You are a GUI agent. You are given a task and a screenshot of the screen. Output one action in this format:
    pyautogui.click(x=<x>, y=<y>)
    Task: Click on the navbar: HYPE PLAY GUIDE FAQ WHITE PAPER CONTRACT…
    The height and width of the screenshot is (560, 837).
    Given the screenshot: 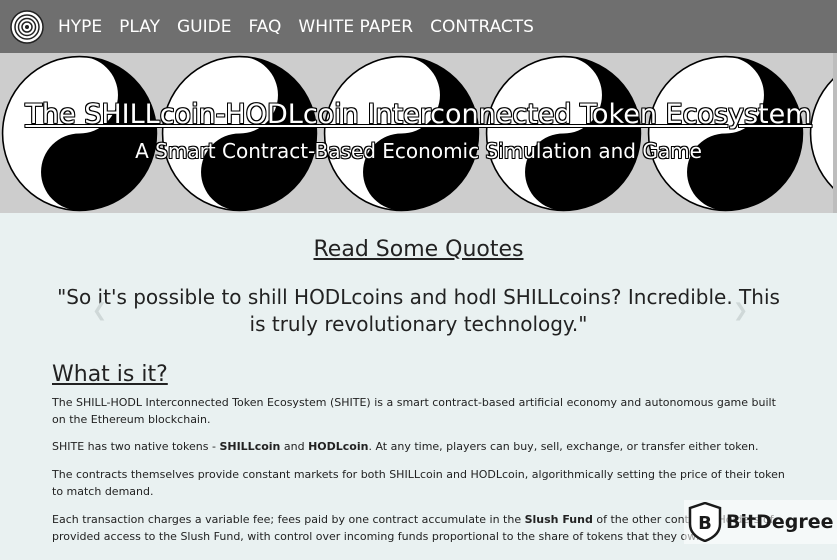 What is the action you would take?
    pyautogui.click(x=418, y=26)
    